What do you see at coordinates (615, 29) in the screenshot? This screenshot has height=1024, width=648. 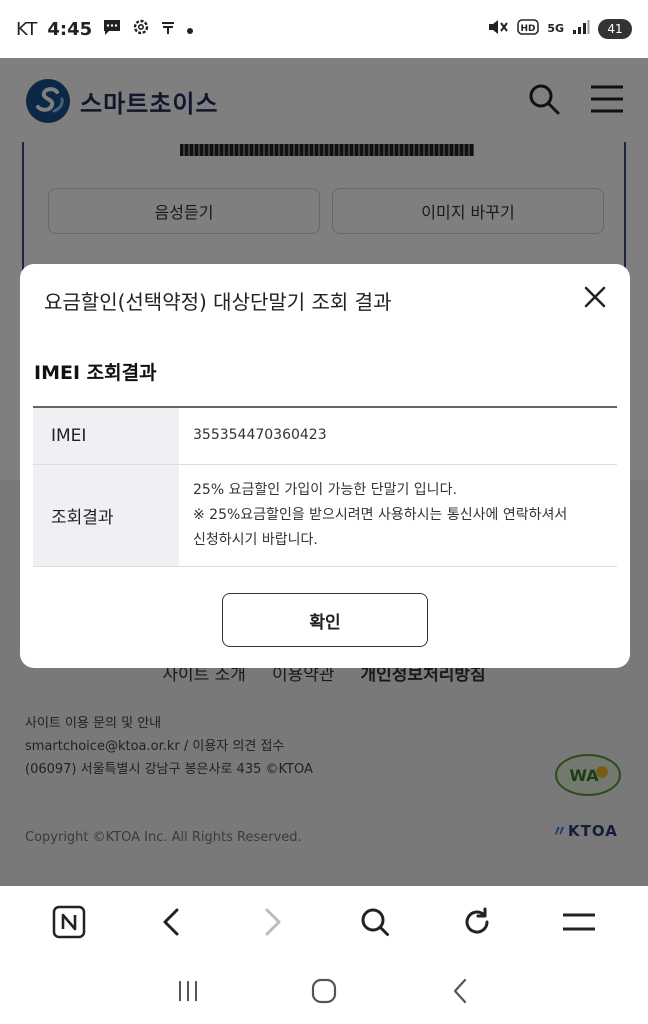 I see `battery-icon: 41` at bounding box center [615, 29].